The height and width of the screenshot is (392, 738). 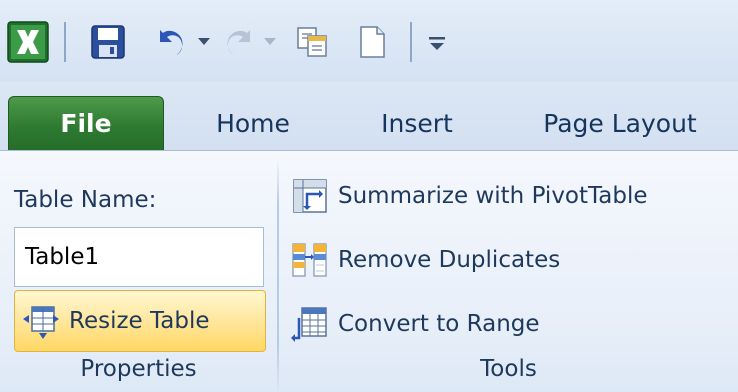 I want to click on excel-logo-icon, so click(x=28, y=42).